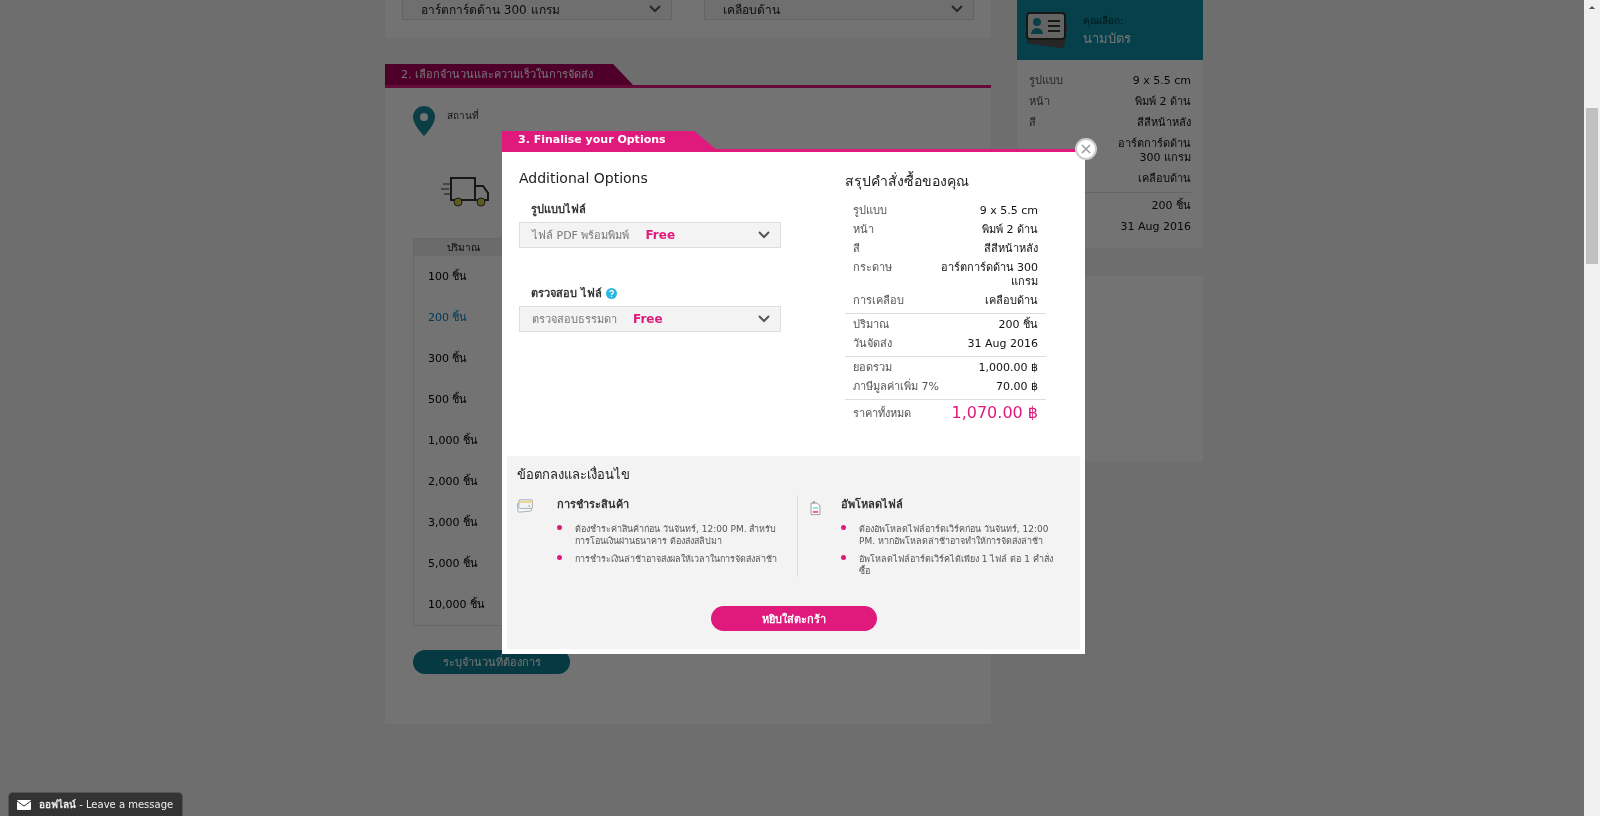  Describe the element at coordinates (1155, 227) in the screenshot. I see `detail-value: 31 Aug 2016` at that location.